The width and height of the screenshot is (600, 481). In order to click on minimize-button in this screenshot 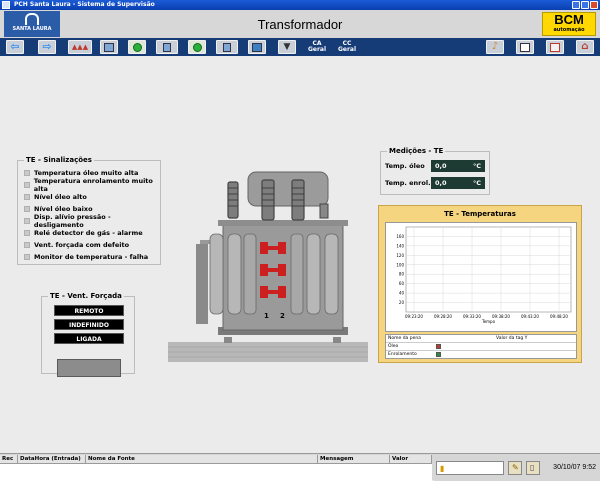, I will do `click(576, 5)`.